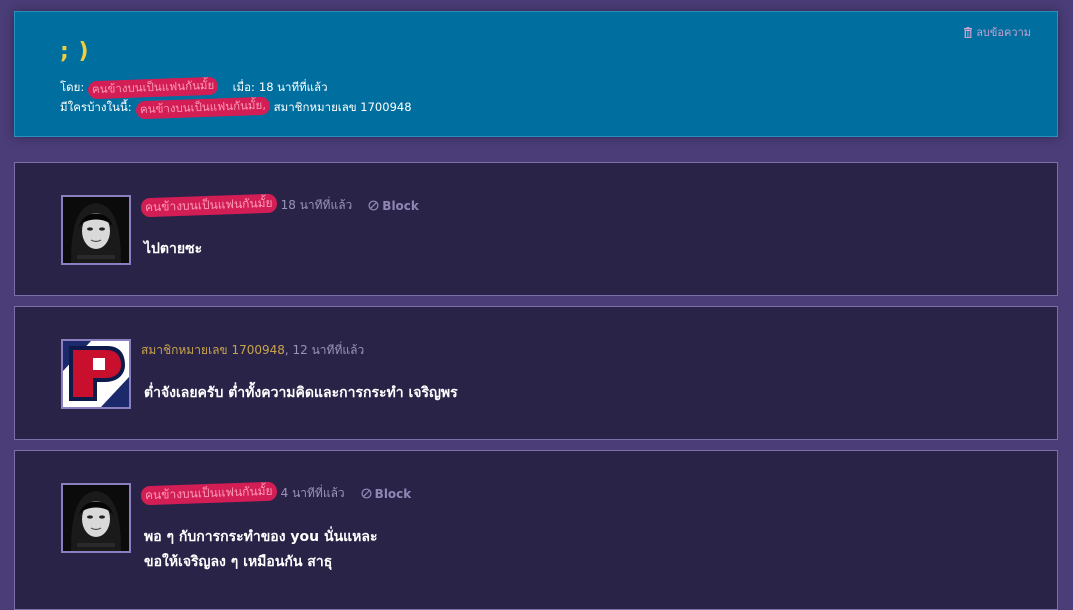 The width and height of the screenshot is (1073, 610). I want to click on comment-meta: สมาชิกหมายเลข 1700948 , 12 นาทีที่แล้ว, so click(252, 350).